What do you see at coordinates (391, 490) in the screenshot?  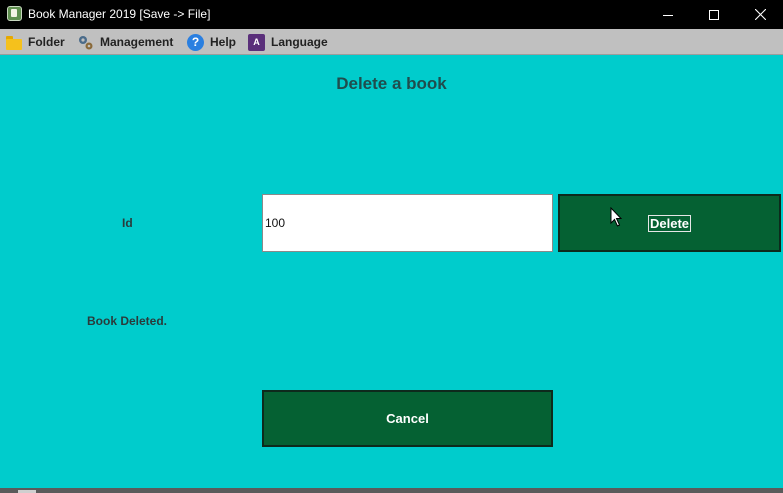 I see `bottom-scrollbar` at bounding box center [391, 490].